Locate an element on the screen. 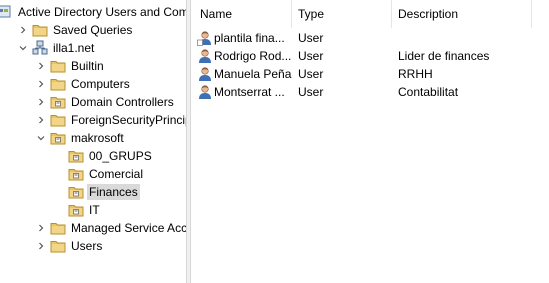  tree-item-finances: Finances is located at coordinates (93, 192).